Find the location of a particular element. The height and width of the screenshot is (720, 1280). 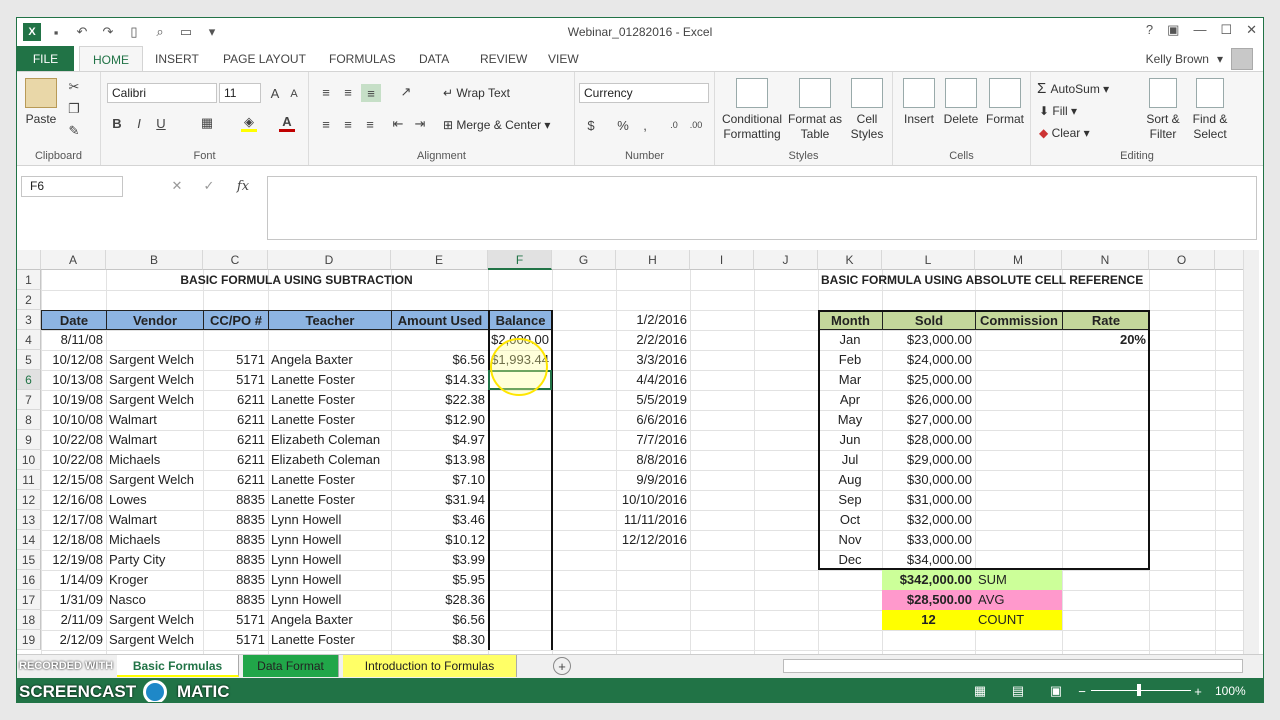

orientation-icon: ↗ is located at coordinates (406, 92).